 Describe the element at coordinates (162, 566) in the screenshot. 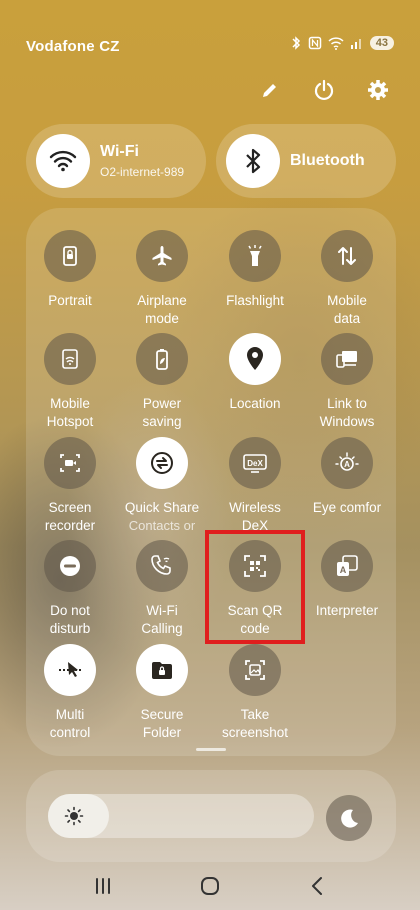

I see `wifi-calling-icon` at that location.